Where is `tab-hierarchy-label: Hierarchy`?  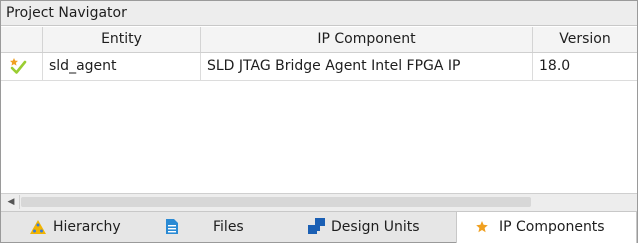 tab-hierarchy-label: Hierarchy is located at coordinates (87, 227).